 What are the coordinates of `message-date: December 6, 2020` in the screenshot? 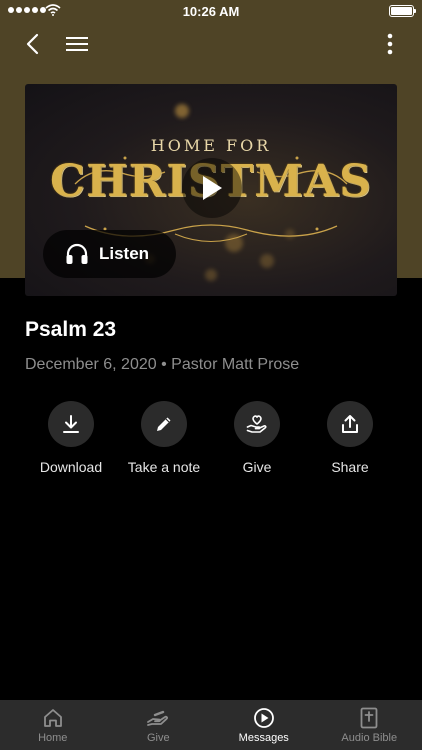 It's located at (91, 364).